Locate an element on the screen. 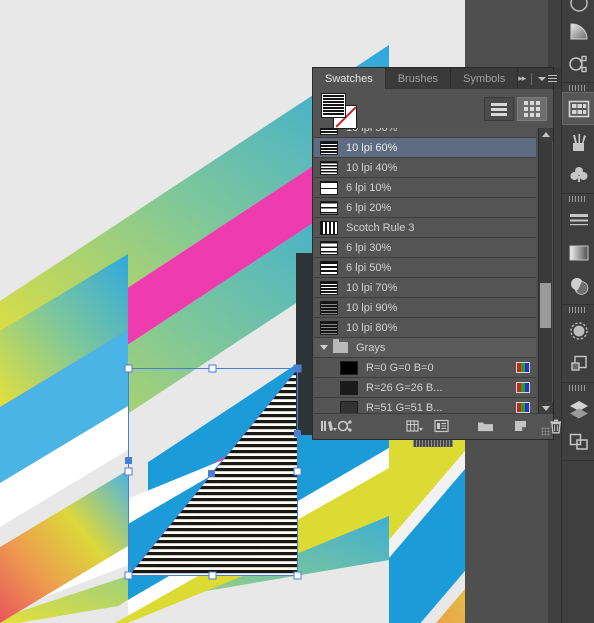 The width and height of the screenshot is (594, 623). swatch-label: 6 lpi 20% is located at coordinates (369, 207).